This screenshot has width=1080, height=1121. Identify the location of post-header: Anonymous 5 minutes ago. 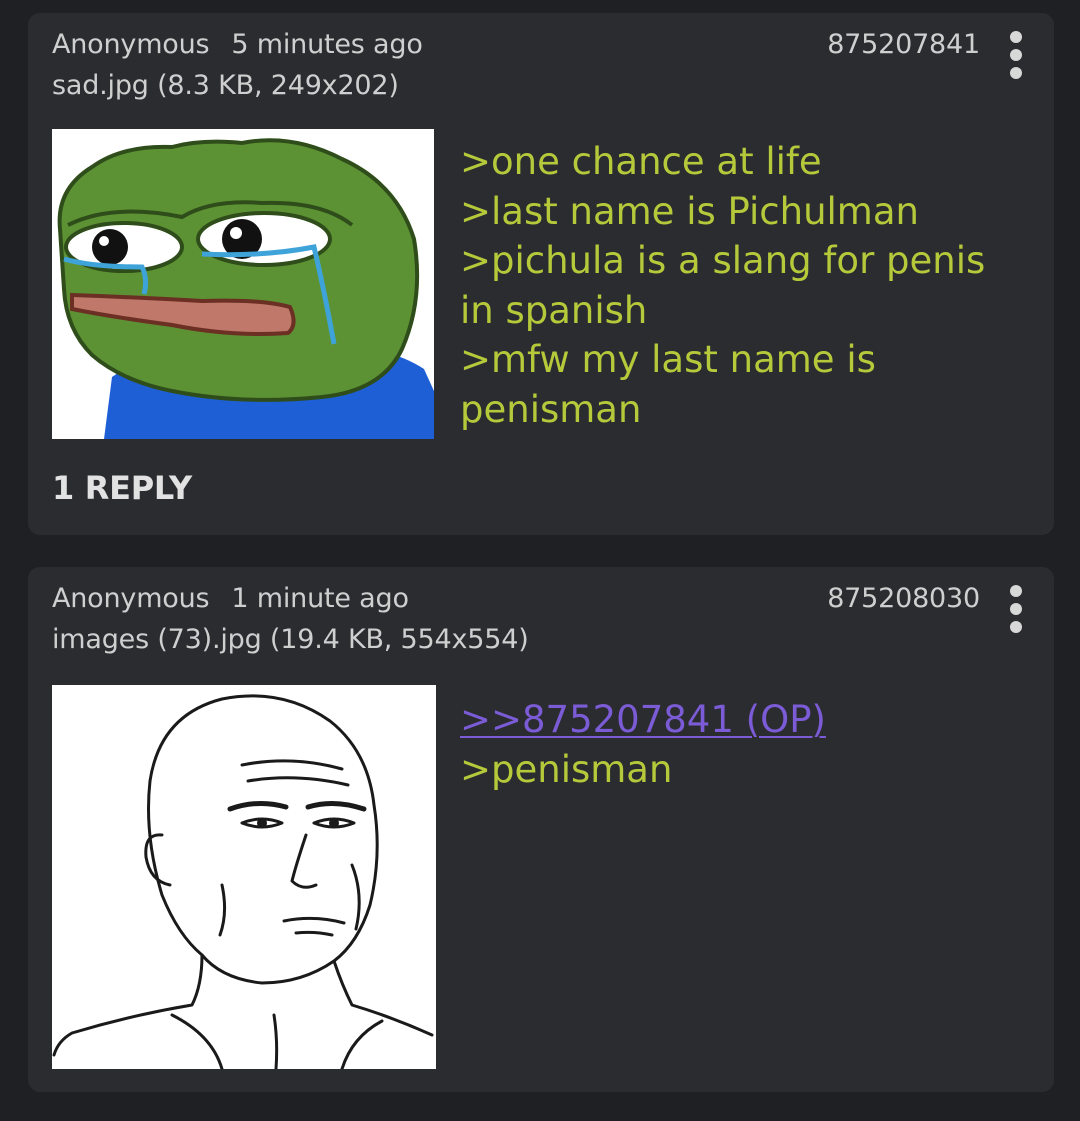
(237, 44).